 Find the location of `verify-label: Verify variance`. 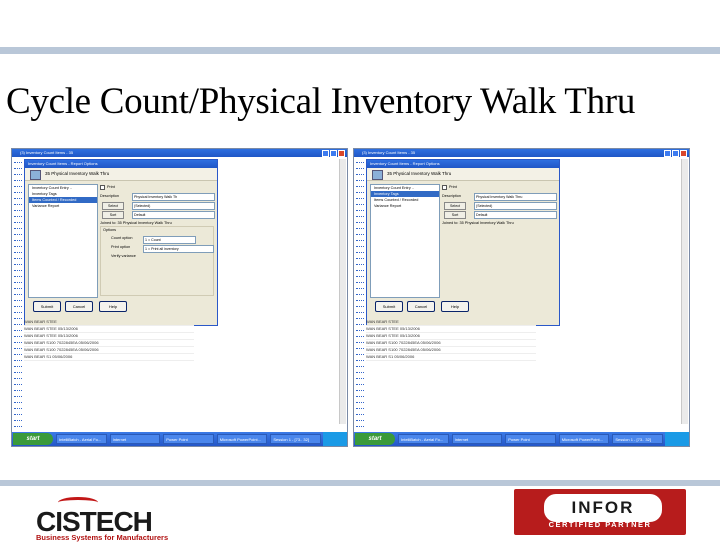

verify-label: Verify variance is located at coordinates (123, 256).